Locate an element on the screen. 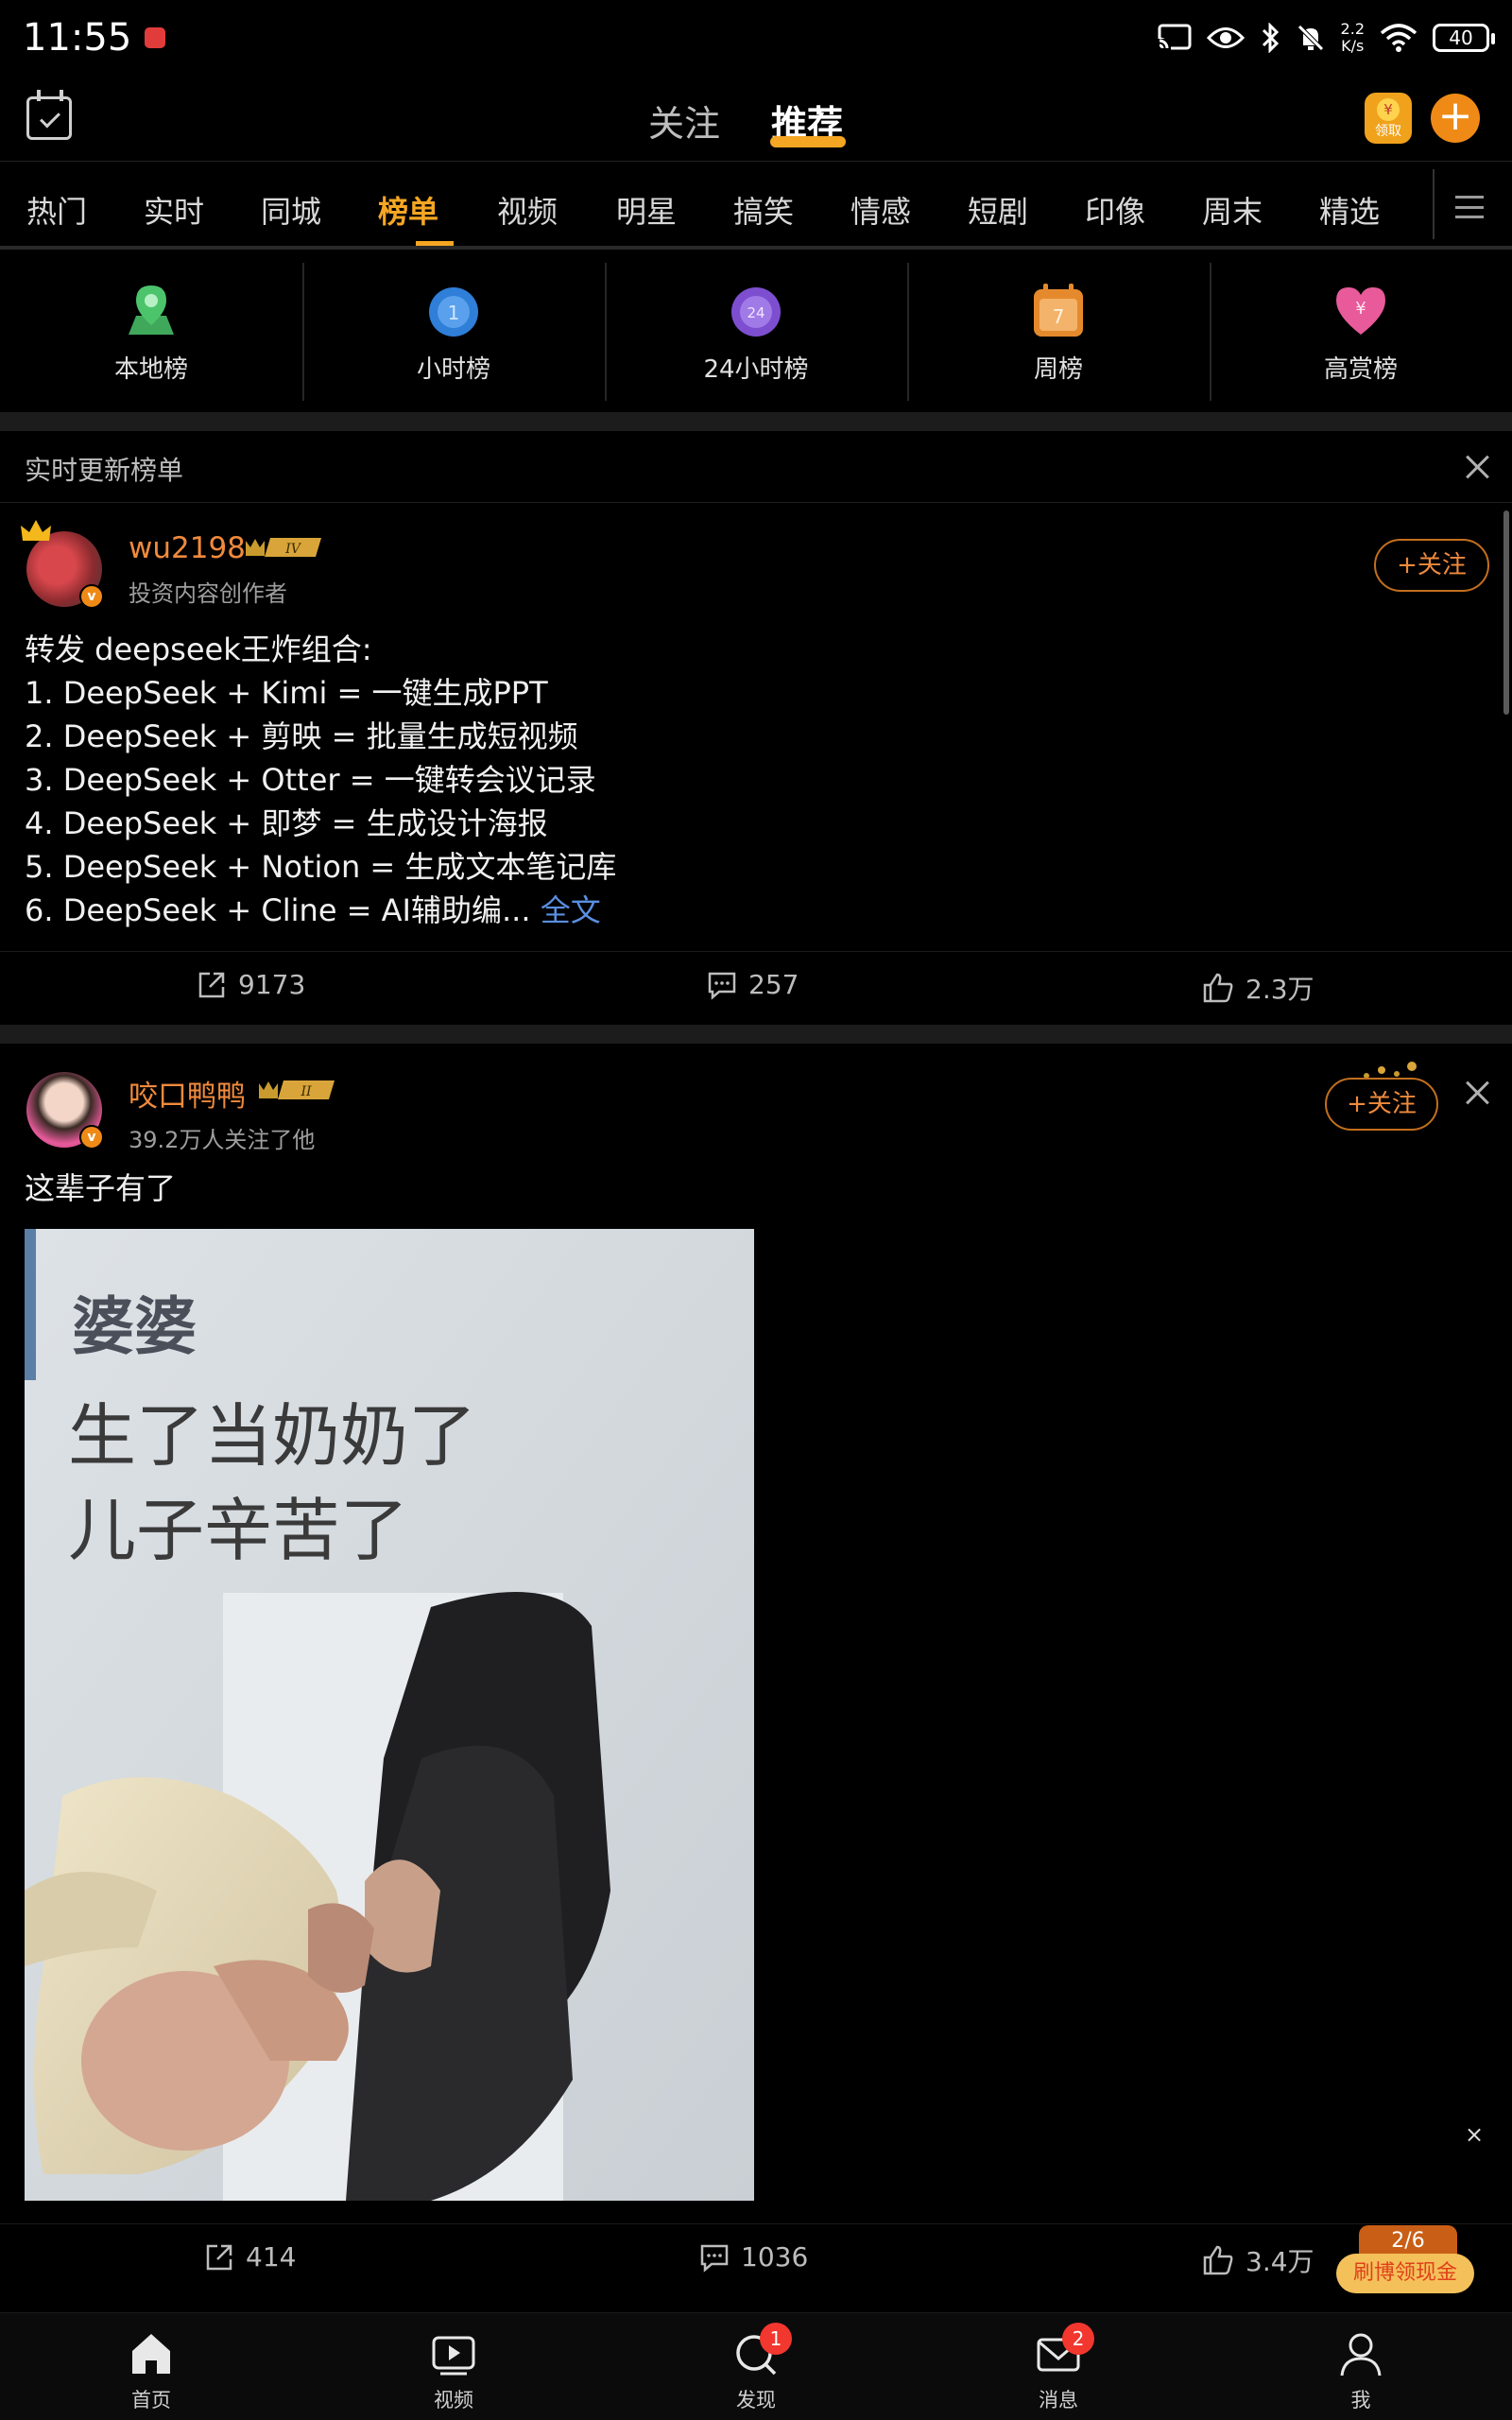  profile-icon is located at coordinates (1361, 2355).